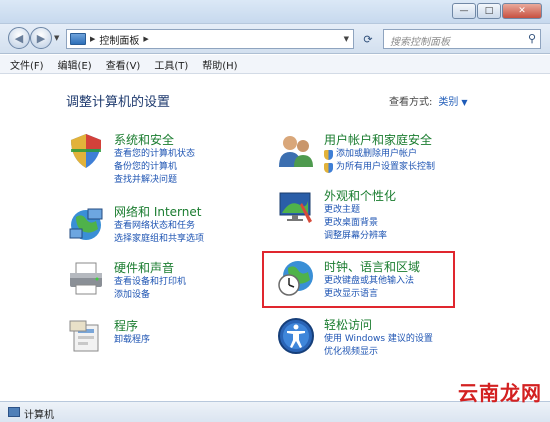 The image size is (550, 422). Describe the element at coordinates (86, 279) in the screenshot. I see `printer-icon` at that location.